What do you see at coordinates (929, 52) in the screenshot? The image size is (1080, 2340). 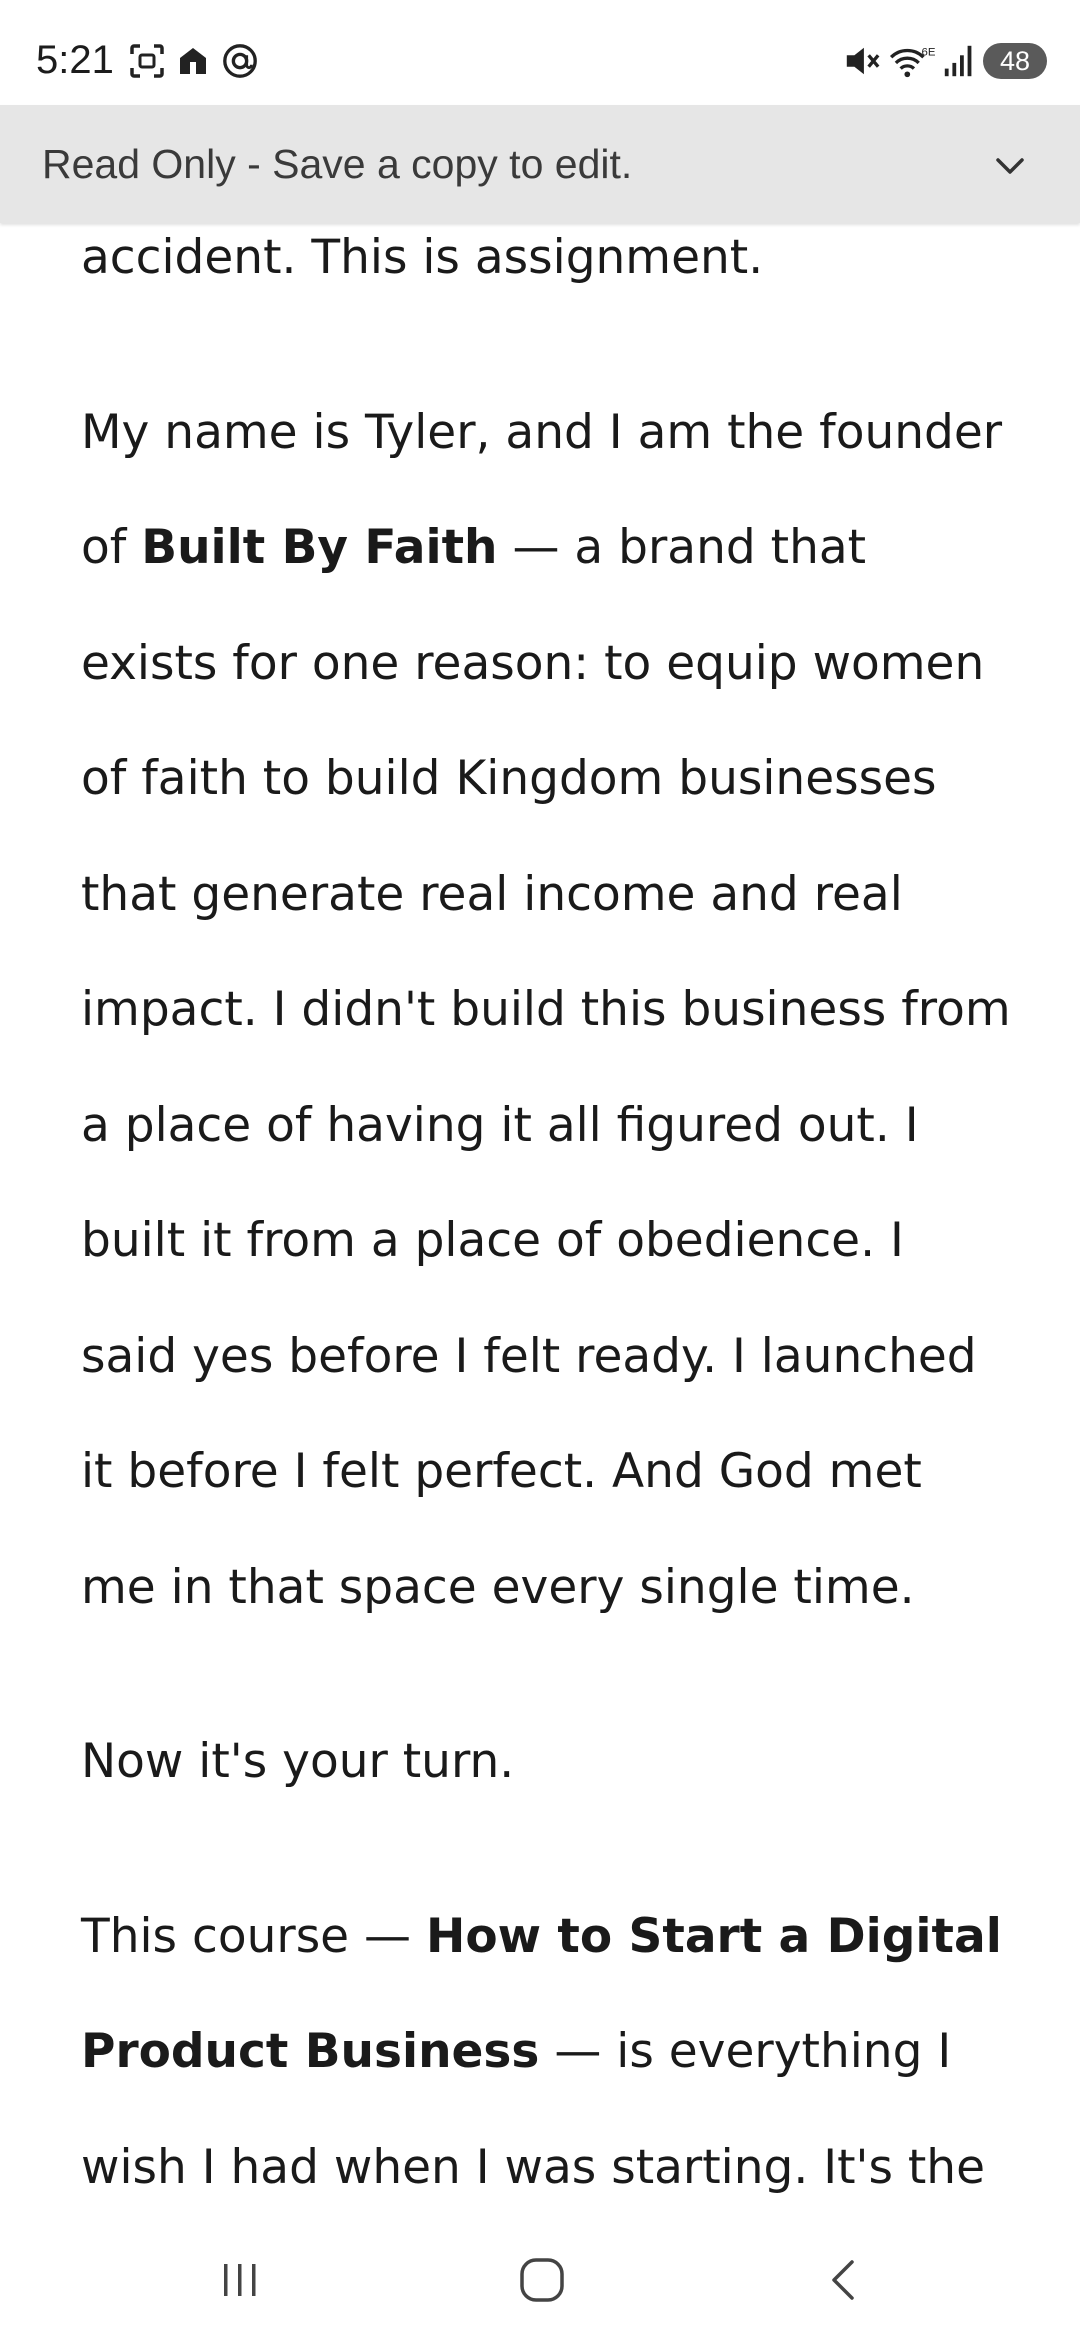 I see `svg-text: 6E` at bounding box center [929, 52].